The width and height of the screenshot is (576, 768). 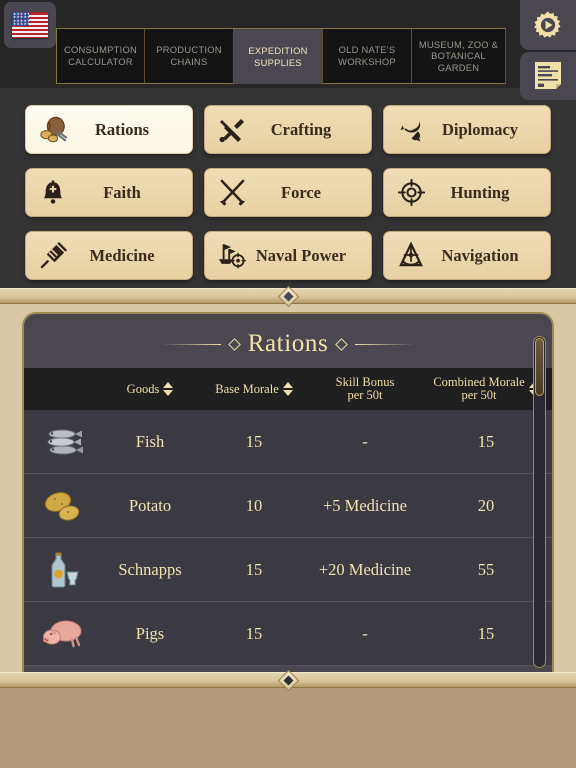 I want to click on column-header-icon, so click(x=63, y=389).